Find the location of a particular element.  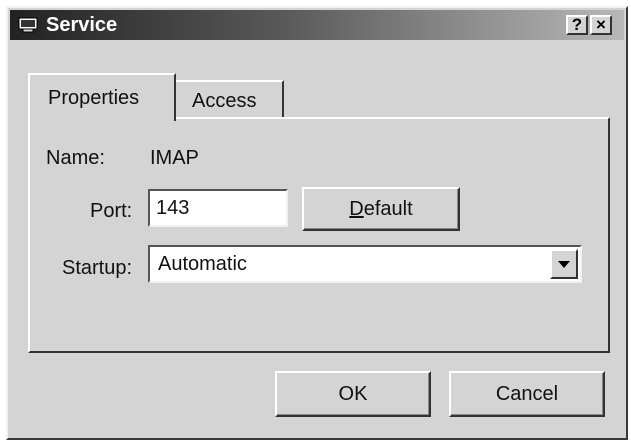

default-button: Default is located at coordinates (381, 209).